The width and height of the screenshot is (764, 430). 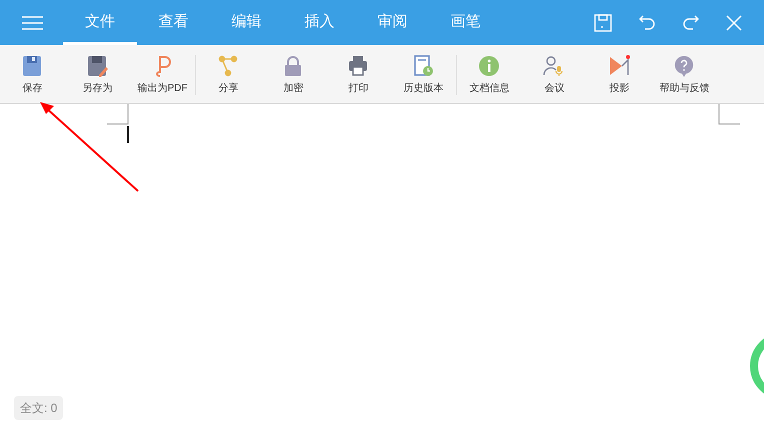 I want to click on text-cursor, so click(x=128, y=134).